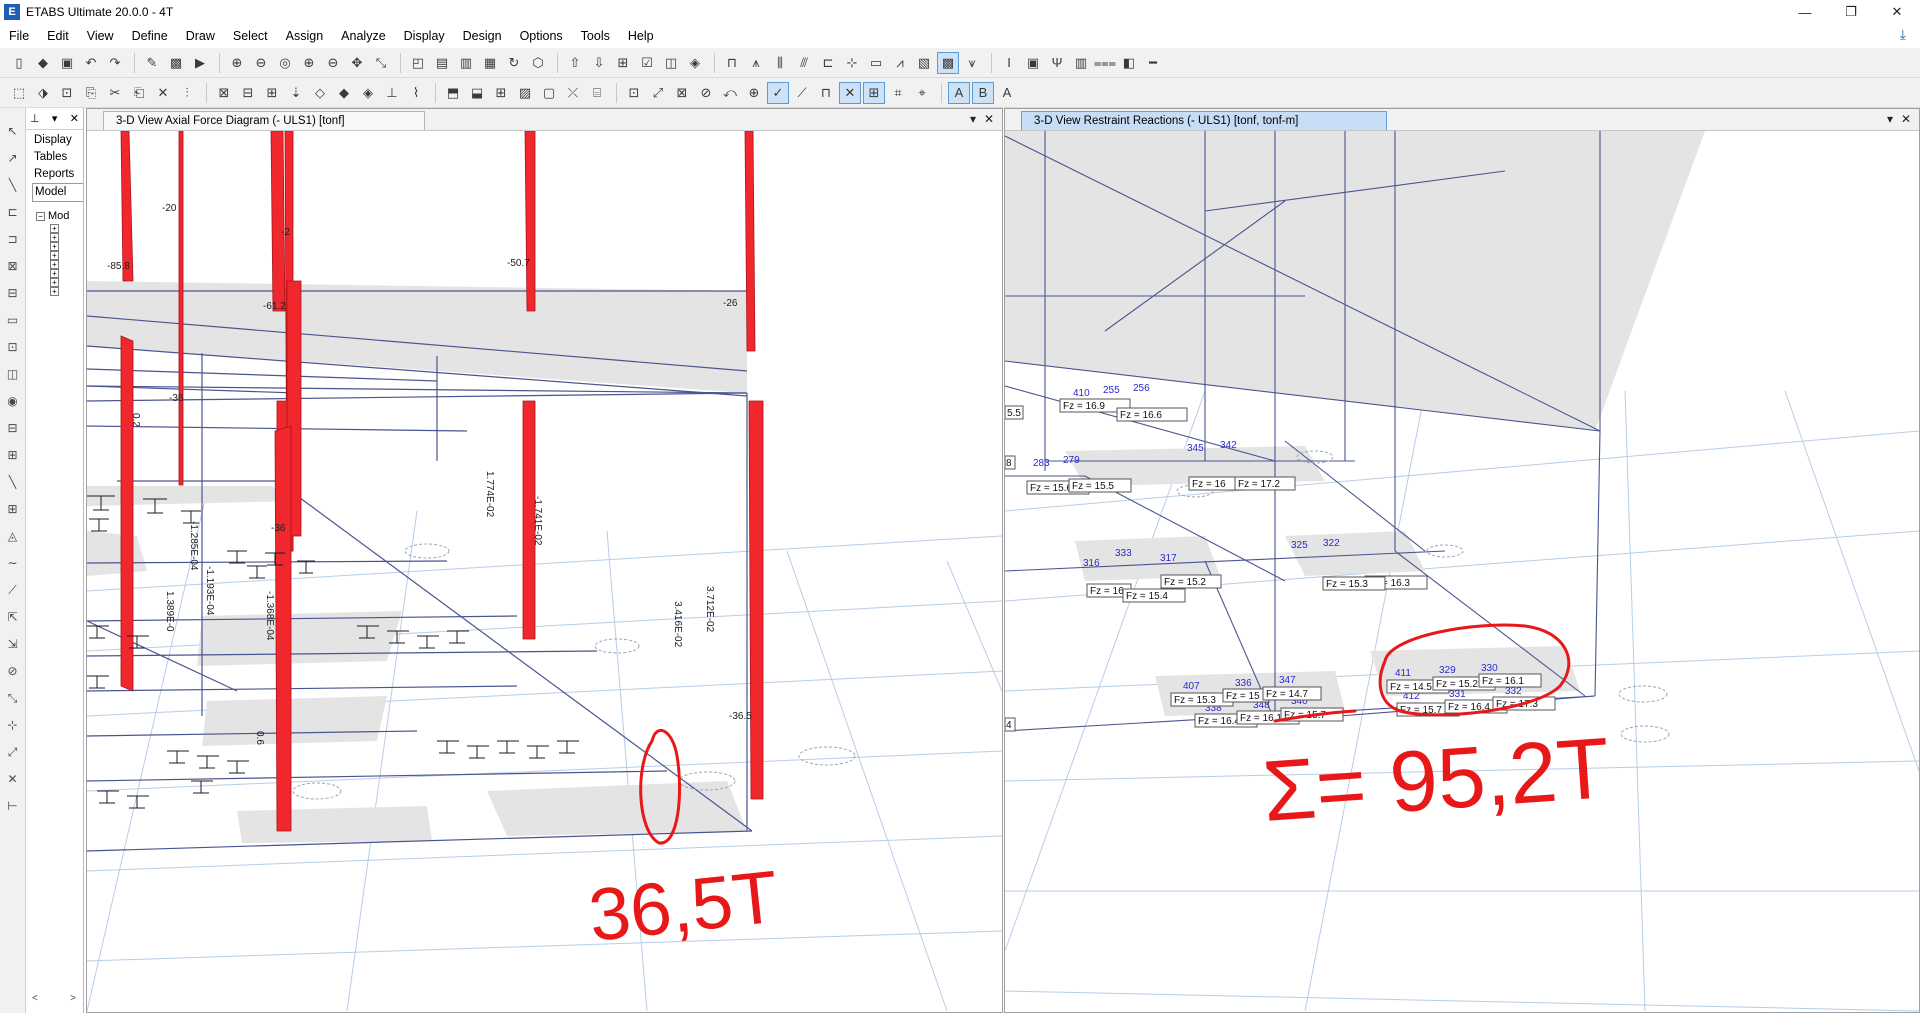  What do you see at coordinates (1129, 63) in the screenshot?
I see `draw-floor-icon: ◧` at bounding box center [1129, 63].